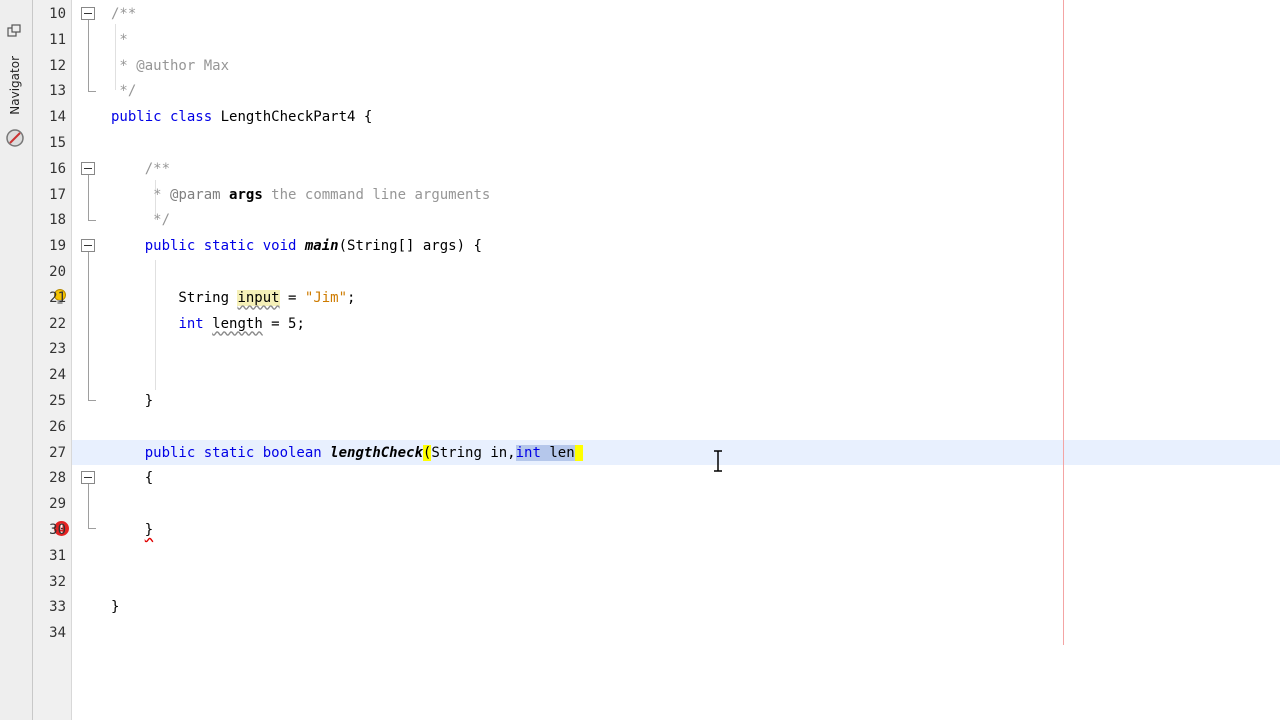 This screenshot has height=720, width=1280. Describe the element at coordinates (57, 65) in the screenshot. I see `line-number: 12` at that location.